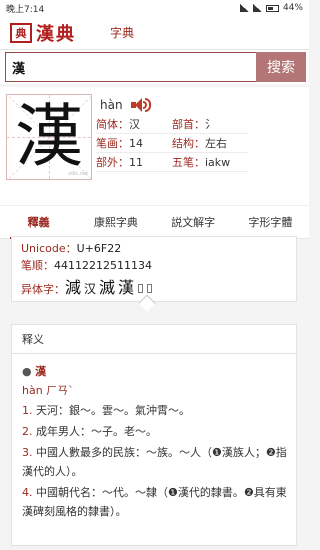  I want to click on unicode-label: Unicode：, so click(49, 248).